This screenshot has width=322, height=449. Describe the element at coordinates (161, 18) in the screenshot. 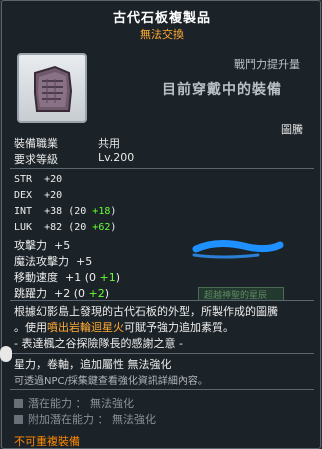

I see `item-title: 古代石板複製品` at that location.